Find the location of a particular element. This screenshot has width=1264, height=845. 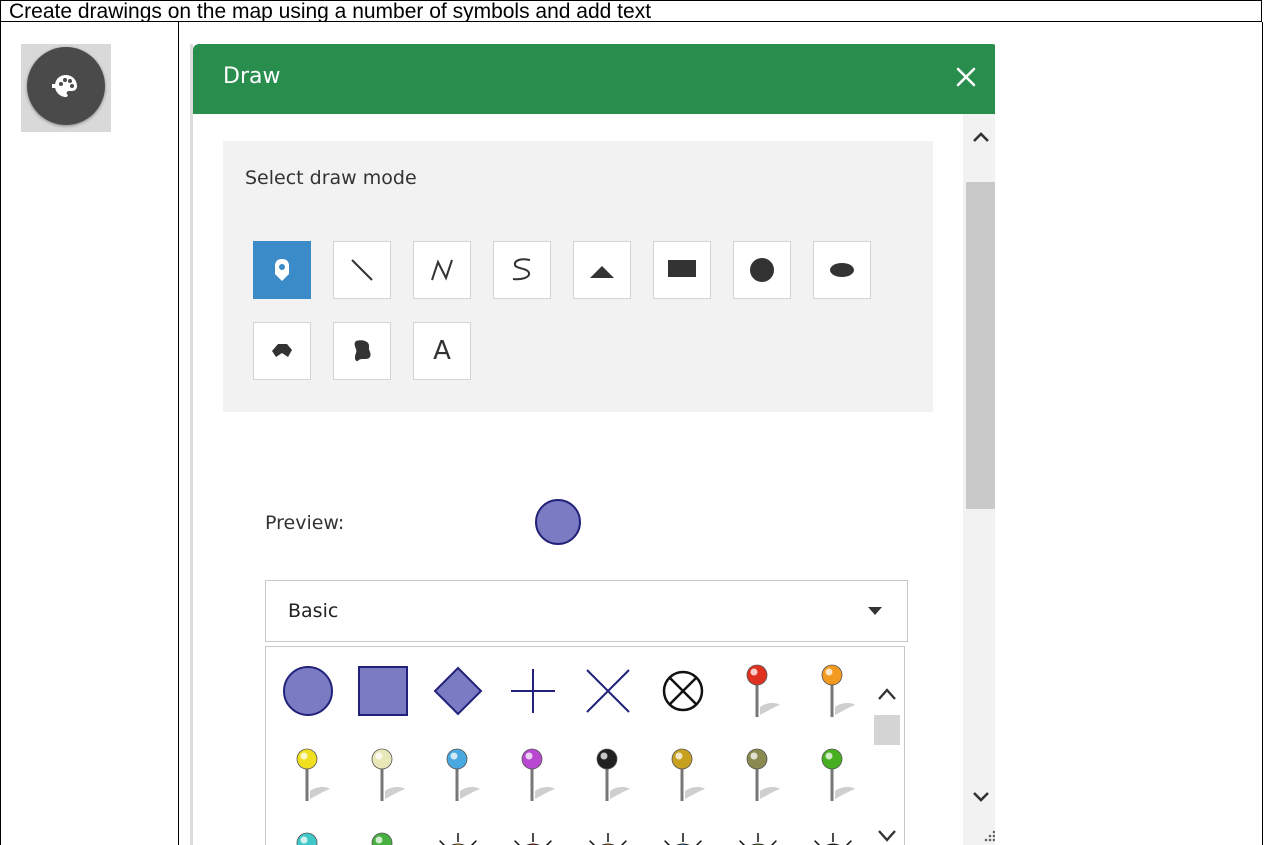

resize-grip-icon is located at coordinates (989, 835).